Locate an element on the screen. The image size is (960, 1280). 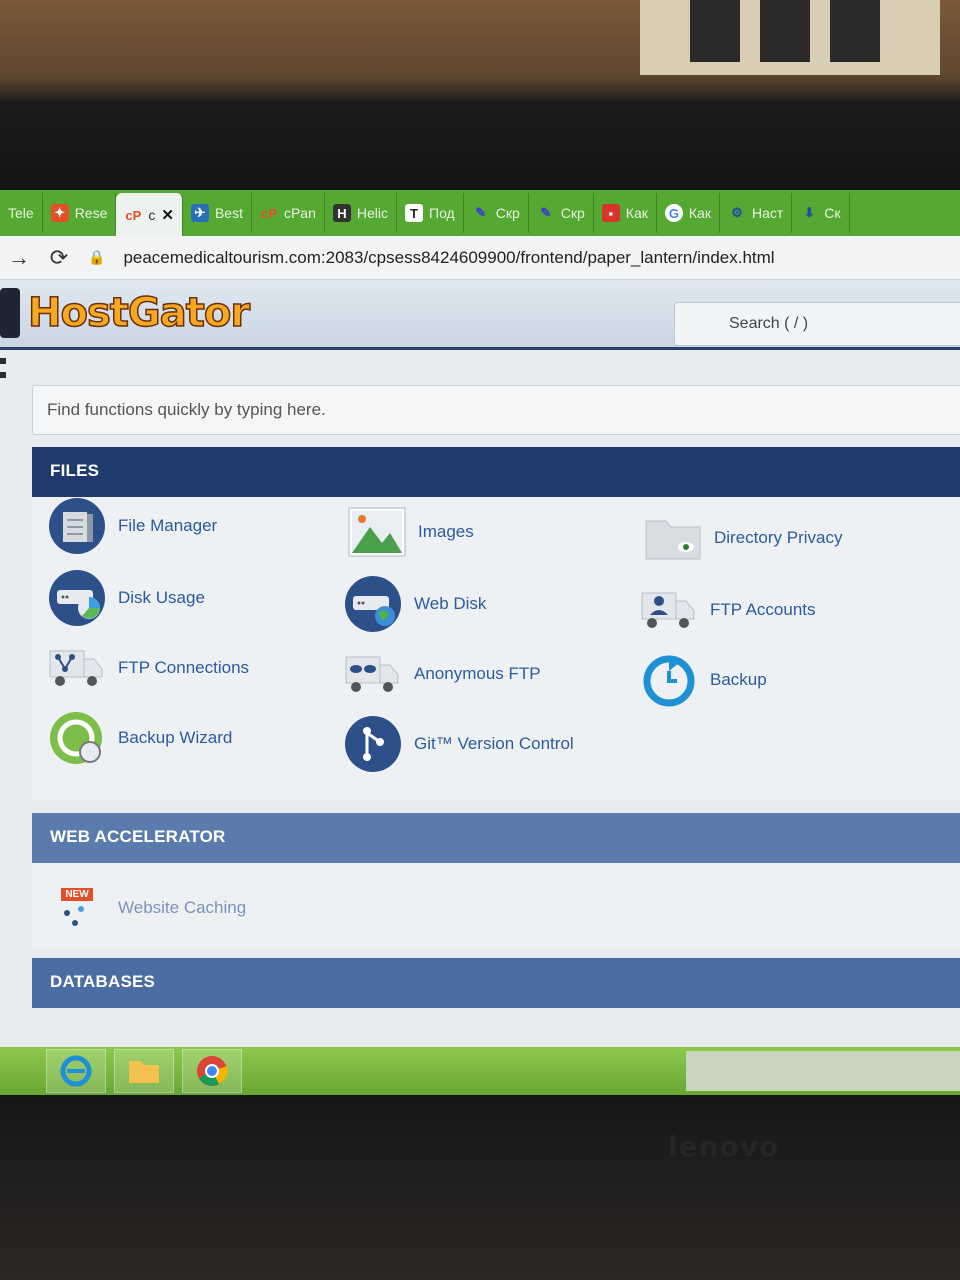
file-manager-link: File Manager is located at coordinates (132, 526).